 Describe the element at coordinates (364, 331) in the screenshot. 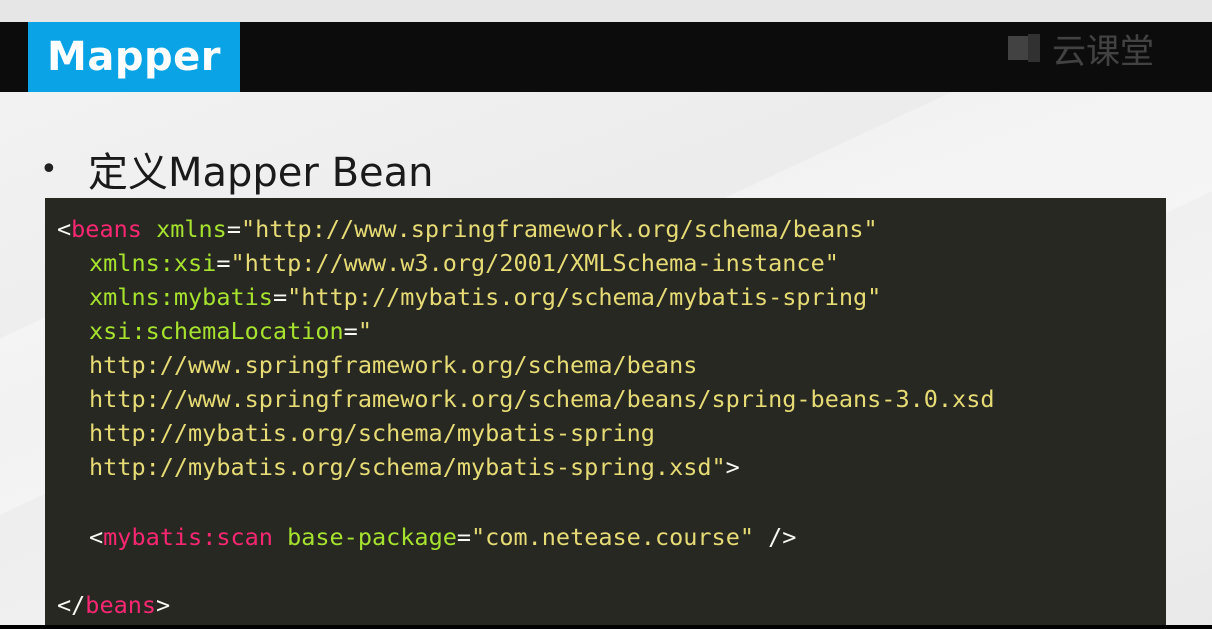

I see `code-string: "` at that location.